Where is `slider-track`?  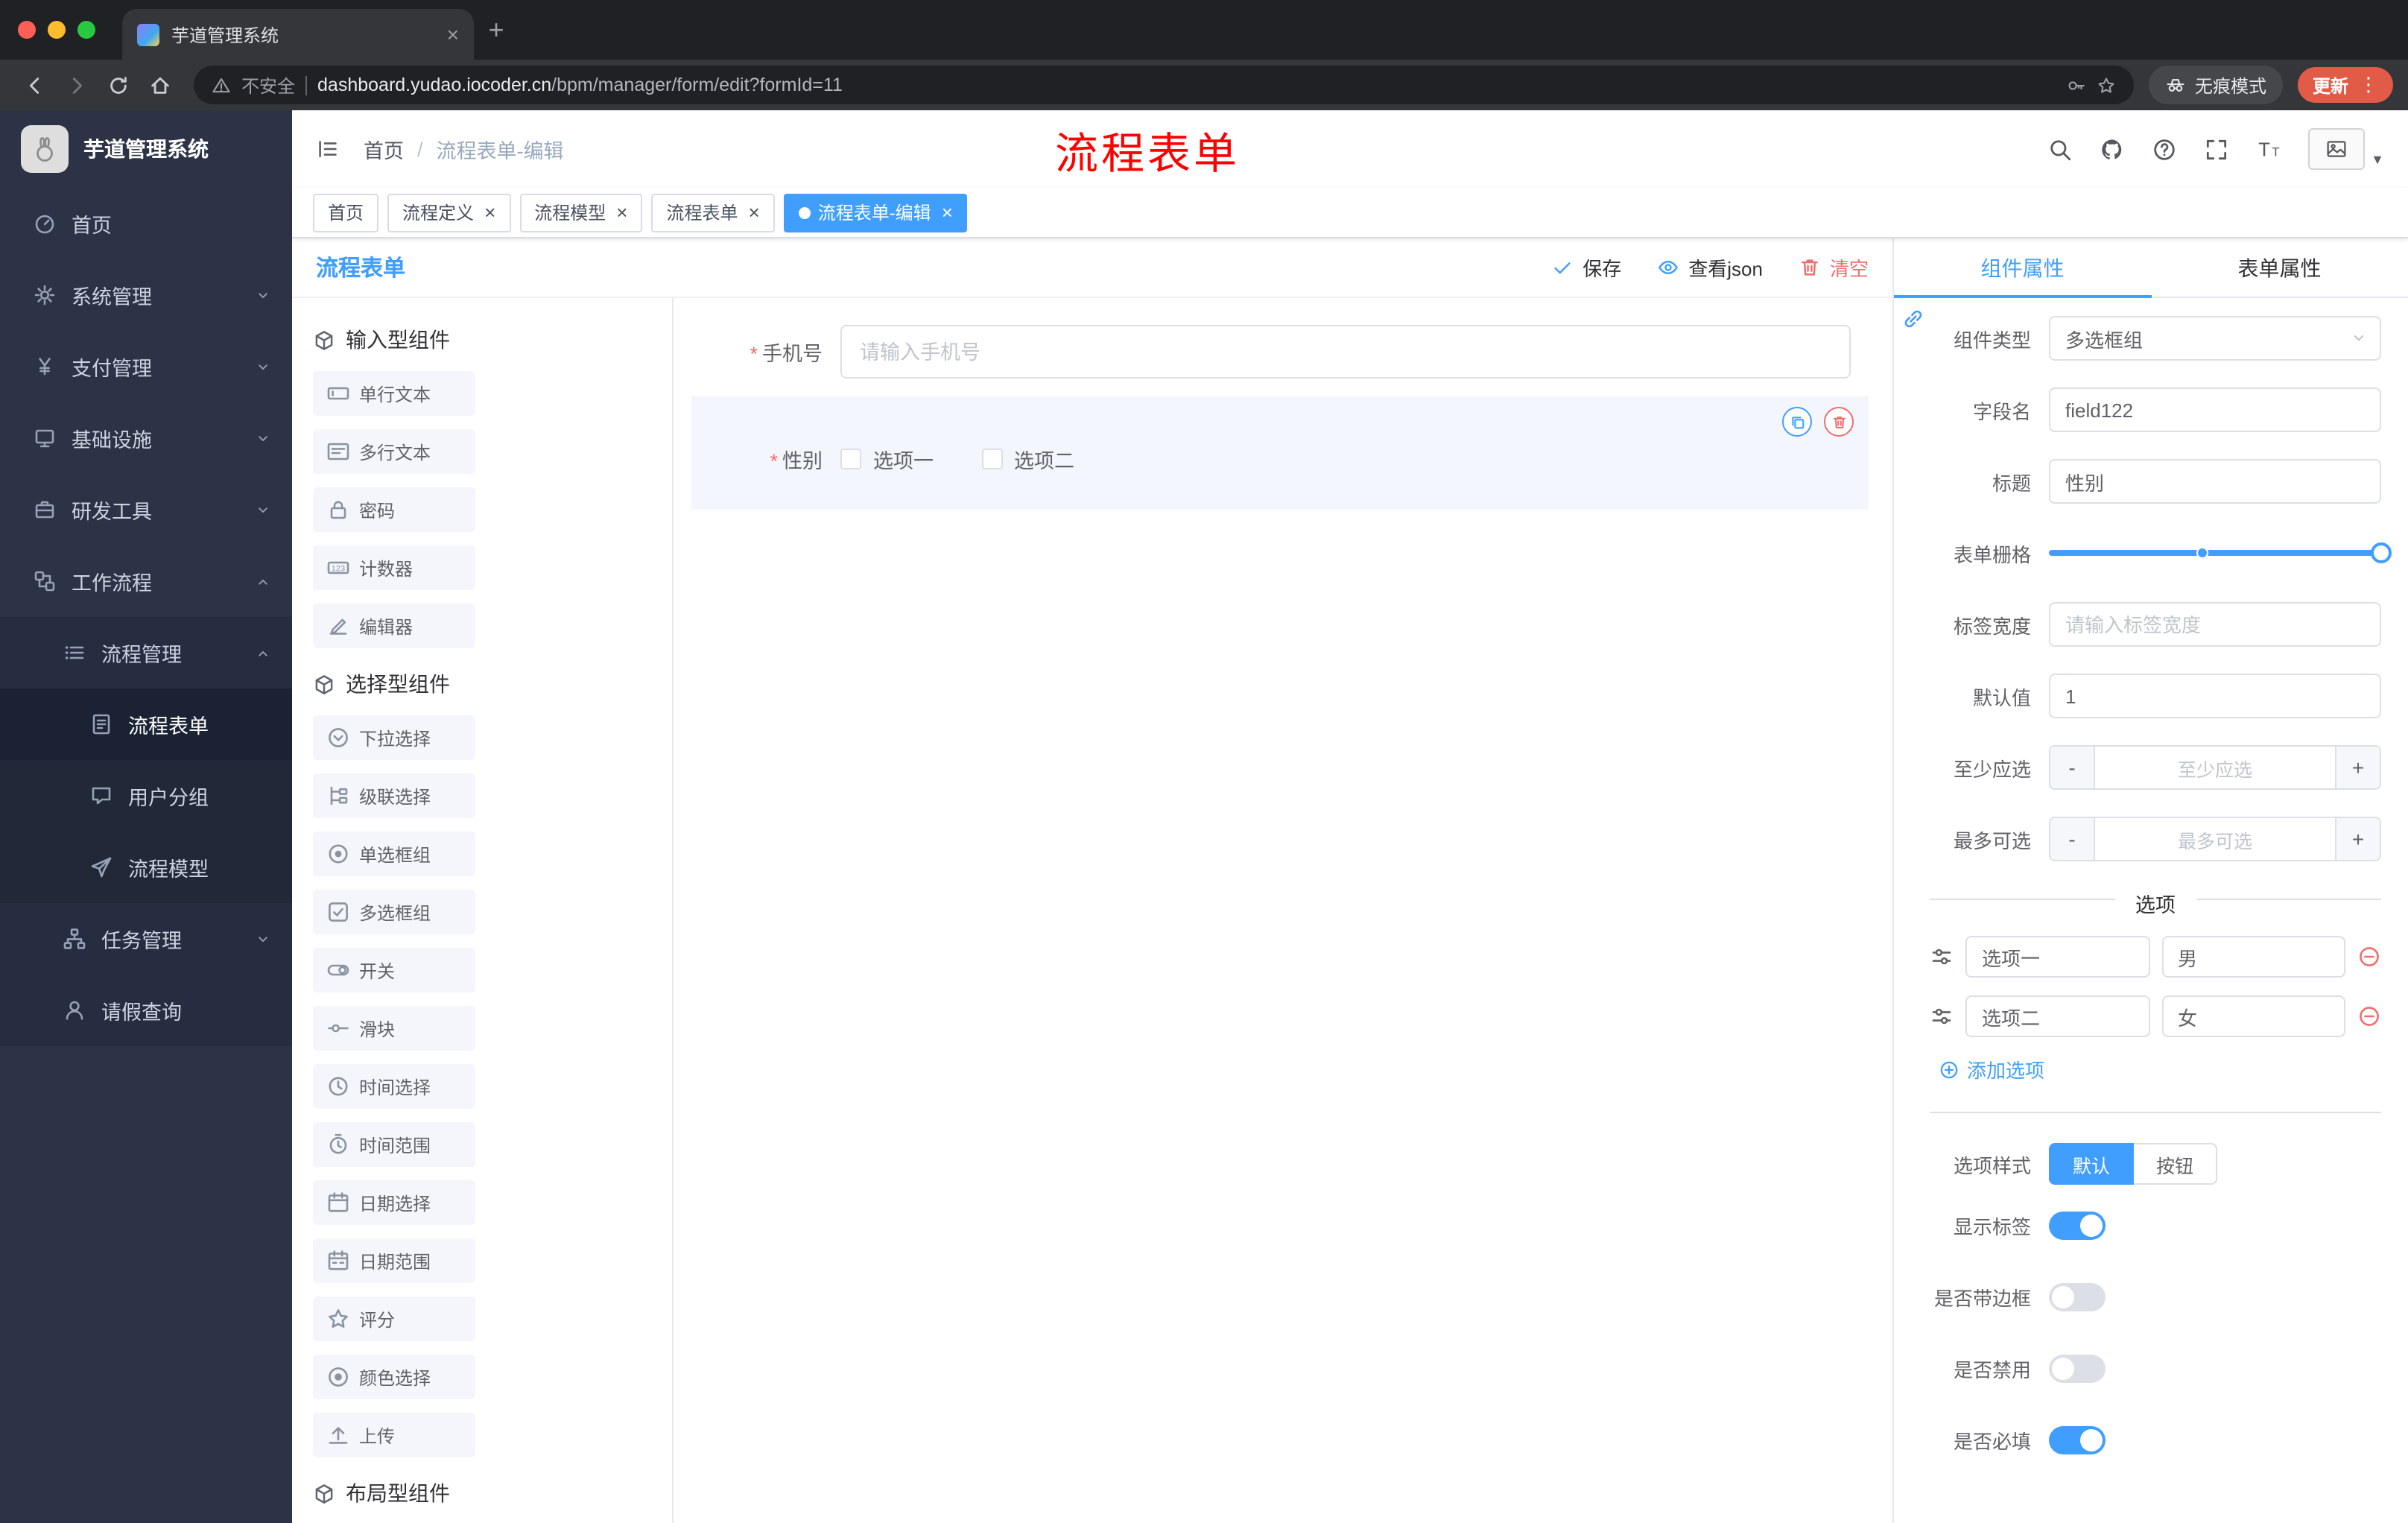 slider-track is located at coordinates (2220, 552).